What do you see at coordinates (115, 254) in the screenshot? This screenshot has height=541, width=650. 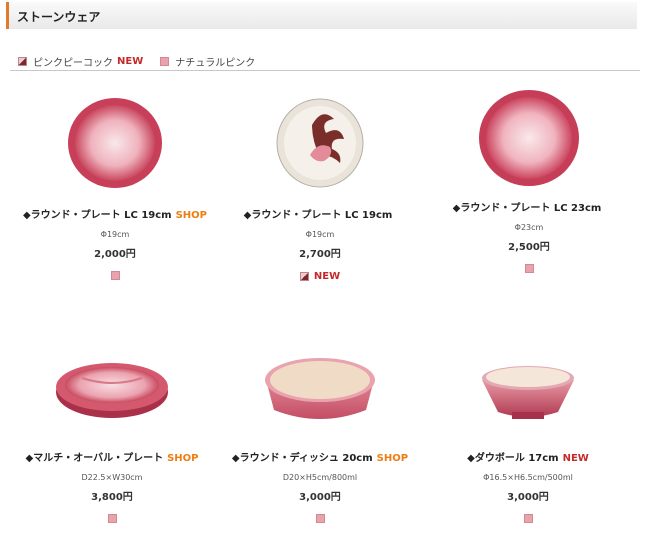 I see `product-price: 2,000円` at bounding box center [115, 254].